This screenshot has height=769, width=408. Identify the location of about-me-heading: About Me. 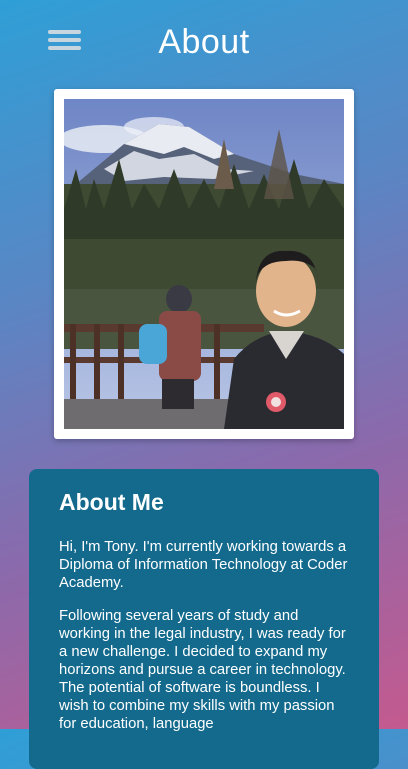
(111, 502).